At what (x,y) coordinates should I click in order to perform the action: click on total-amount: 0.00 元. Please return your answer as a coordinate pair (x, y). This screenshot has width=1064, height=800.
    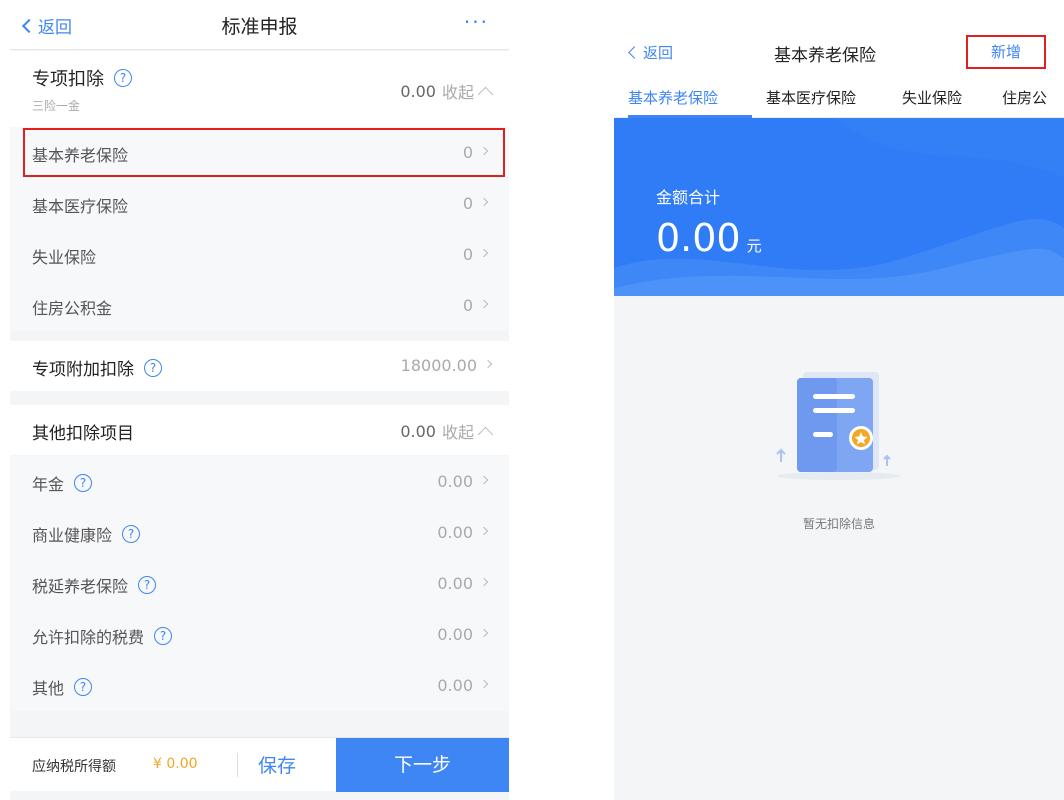
    Looking at the image, I should click on (709, 238).